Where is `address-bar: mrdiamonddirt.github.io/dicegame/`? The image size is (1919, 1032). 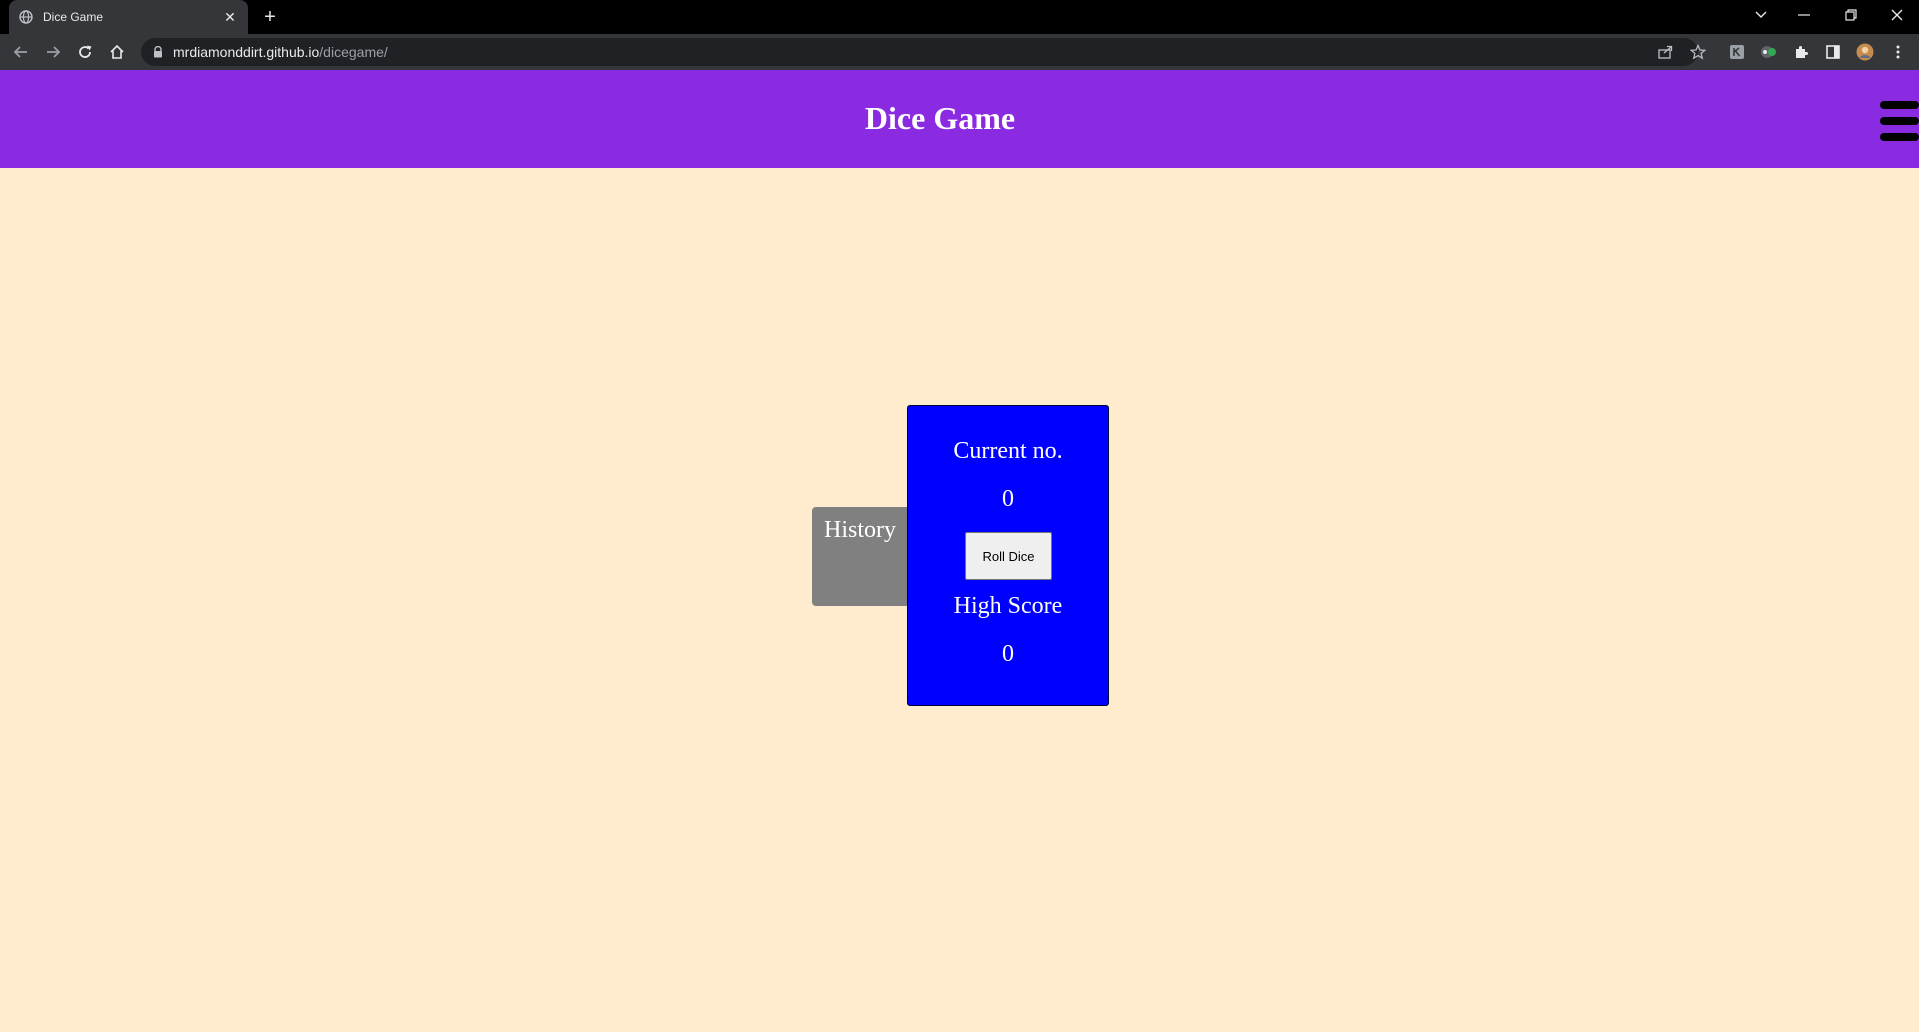
address-bar: mrdiamonddirt.github.io/dicegame/ is located at coordinates (919, 52).